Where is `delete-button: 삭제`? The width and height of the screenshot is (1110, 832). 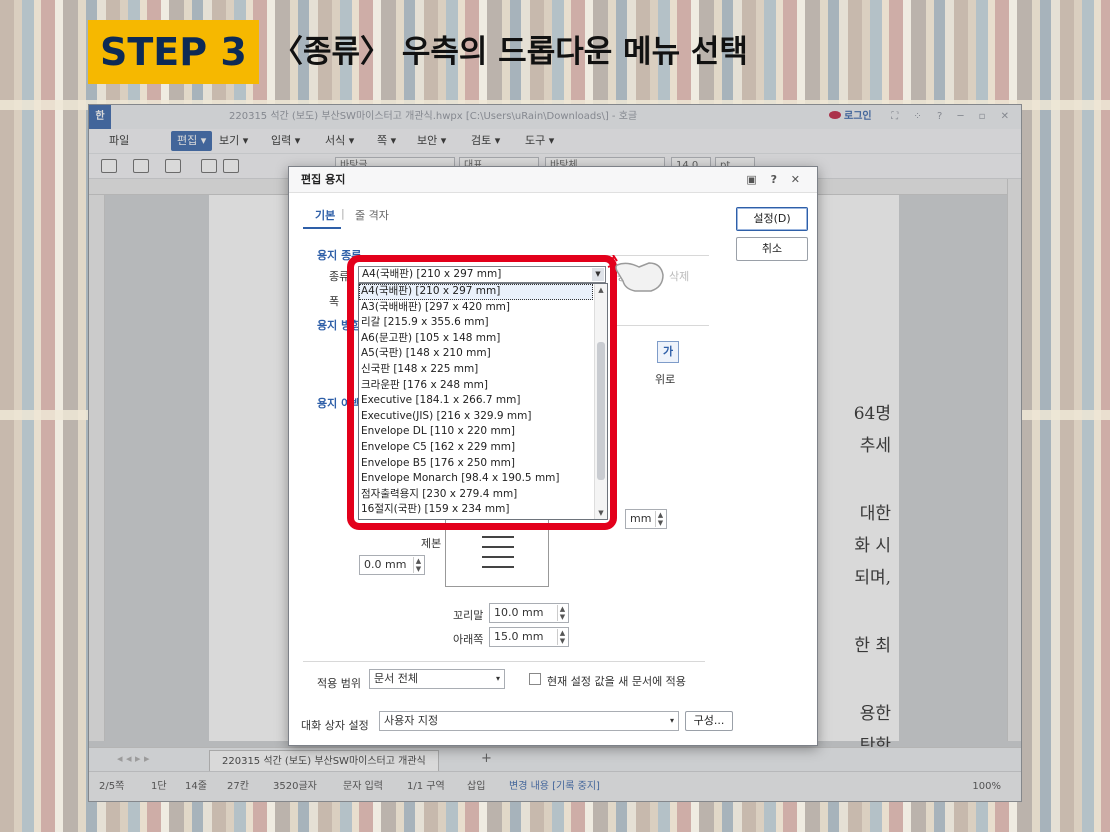 delete-button: 삭제 is located at coordinates (679, 276).